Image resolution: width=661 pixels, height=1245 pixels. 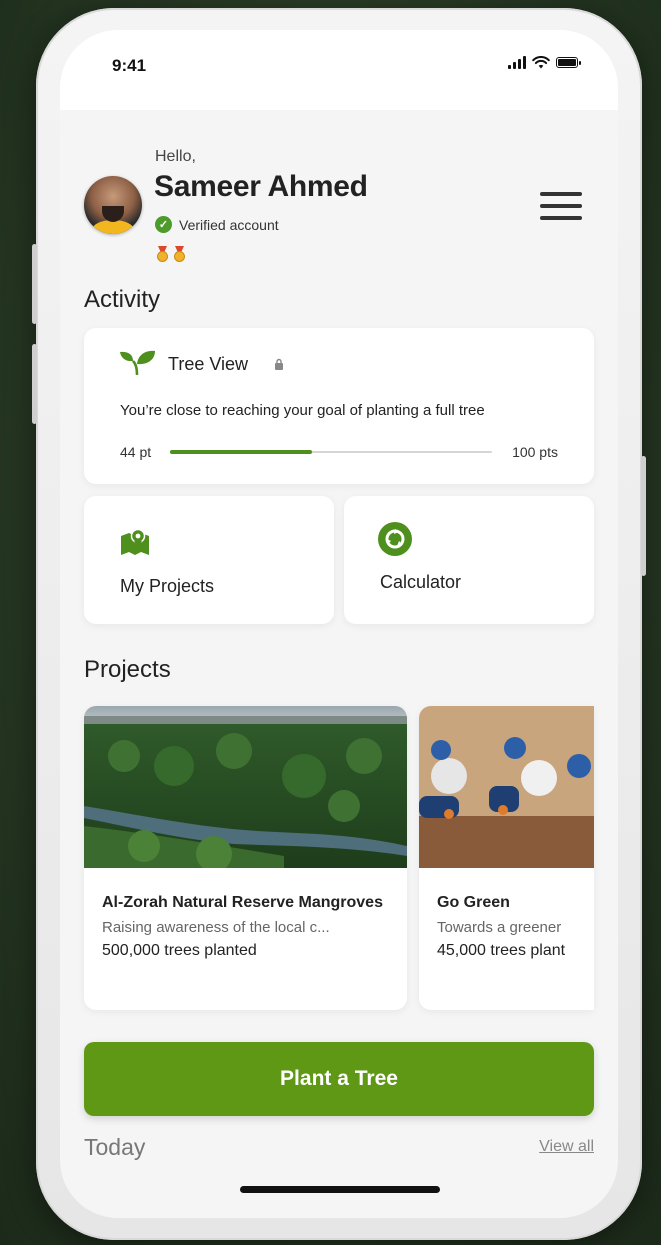 I want to click on hamburger-menu-icon, so click(x=561, y=206).